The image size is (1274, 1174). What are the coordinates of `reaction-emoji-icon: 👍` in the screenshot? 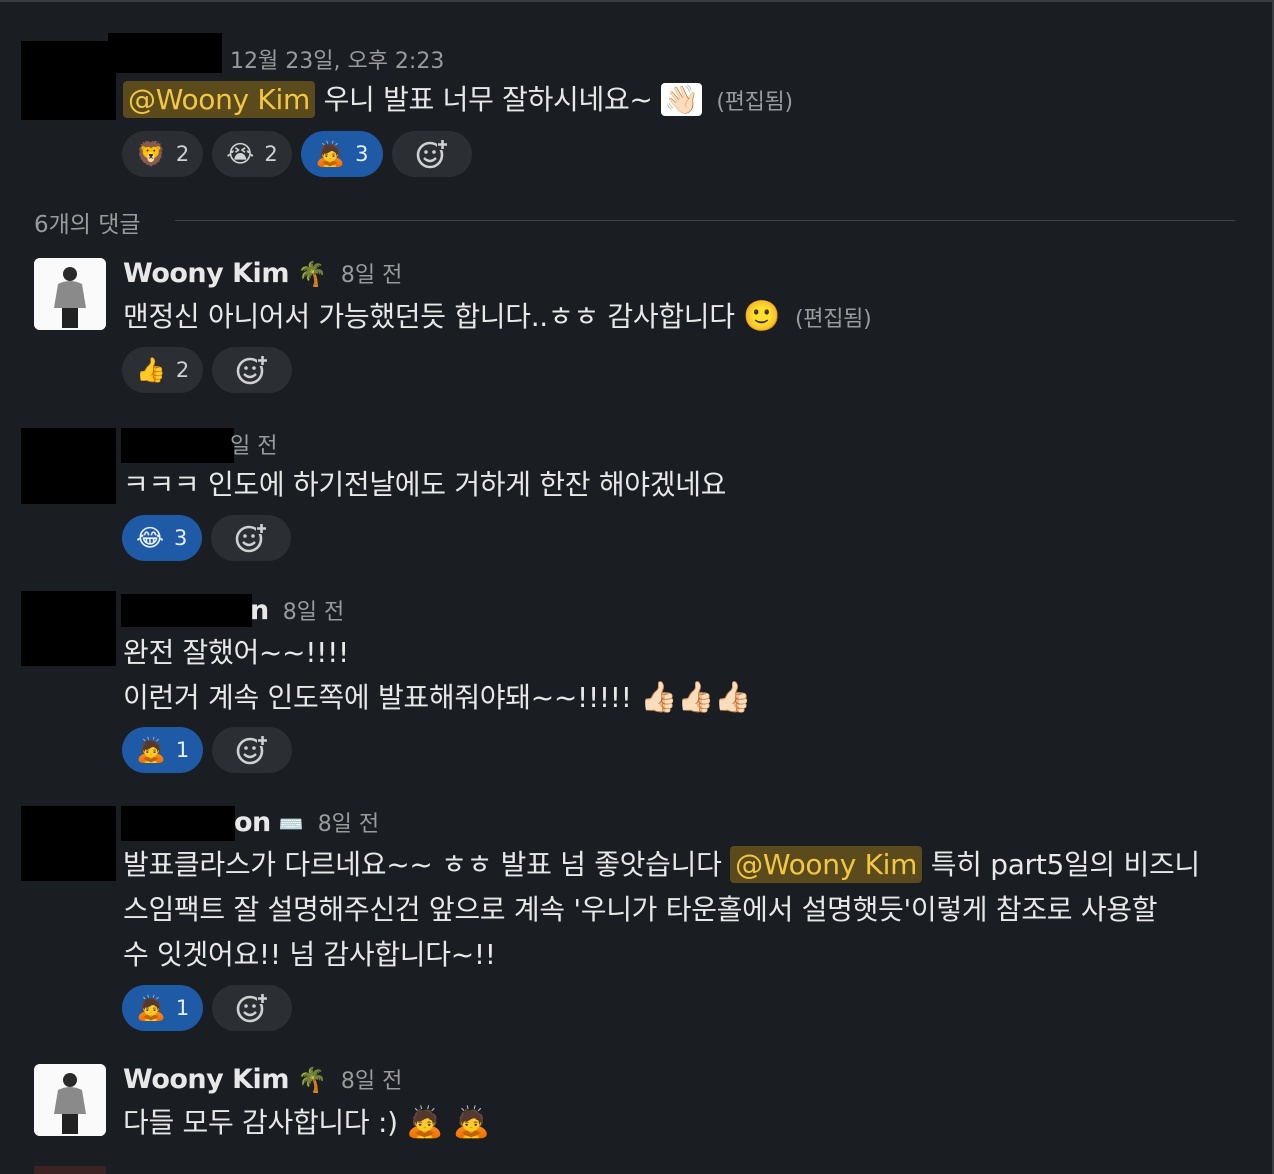 It's located at (151, 370).